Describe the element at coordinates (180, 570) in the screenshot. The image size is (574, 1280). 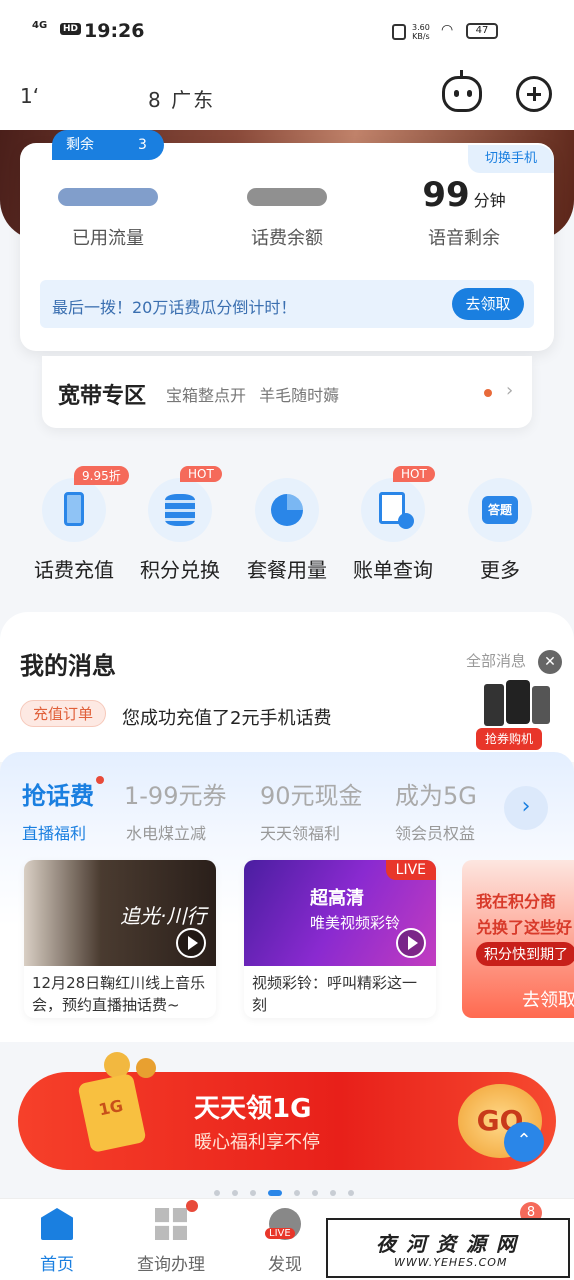
I see `quick-action-label: 积分兑换` at that location.